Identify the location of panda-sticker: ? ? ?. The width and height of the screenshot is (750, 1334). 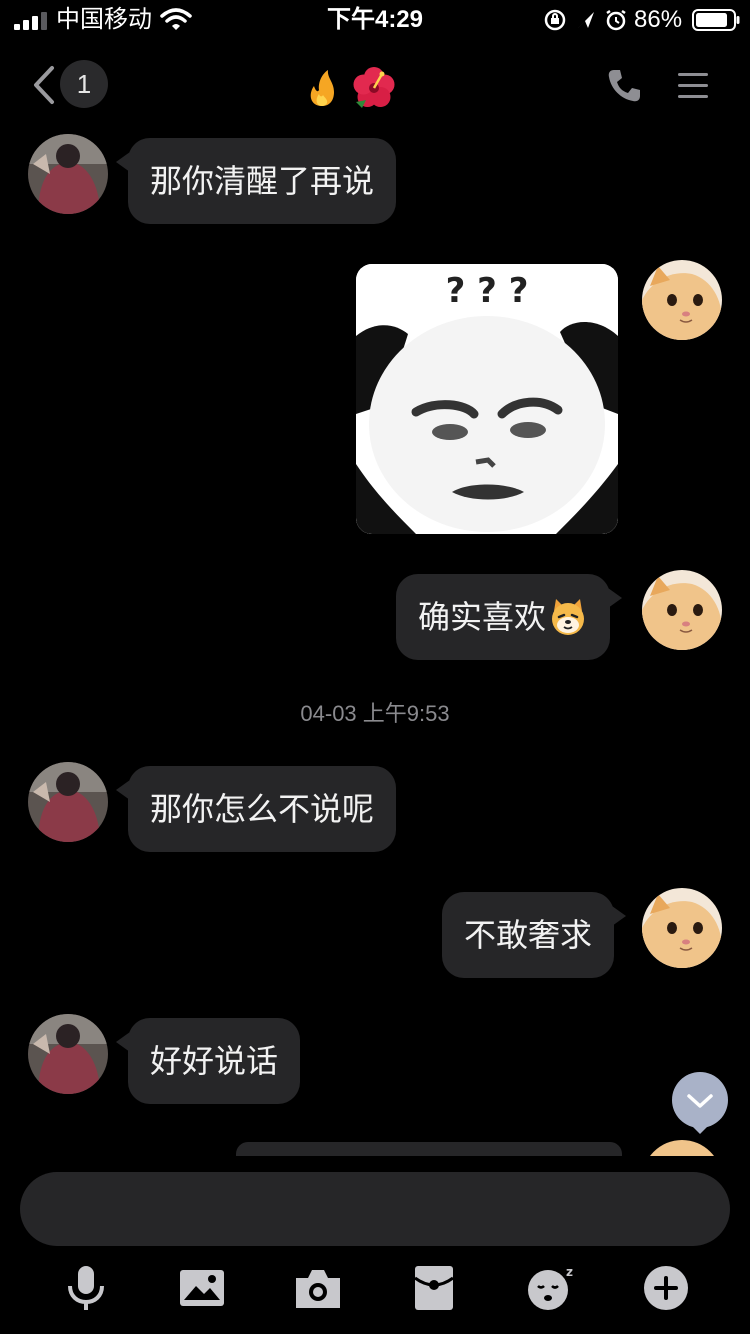
(487, 399).